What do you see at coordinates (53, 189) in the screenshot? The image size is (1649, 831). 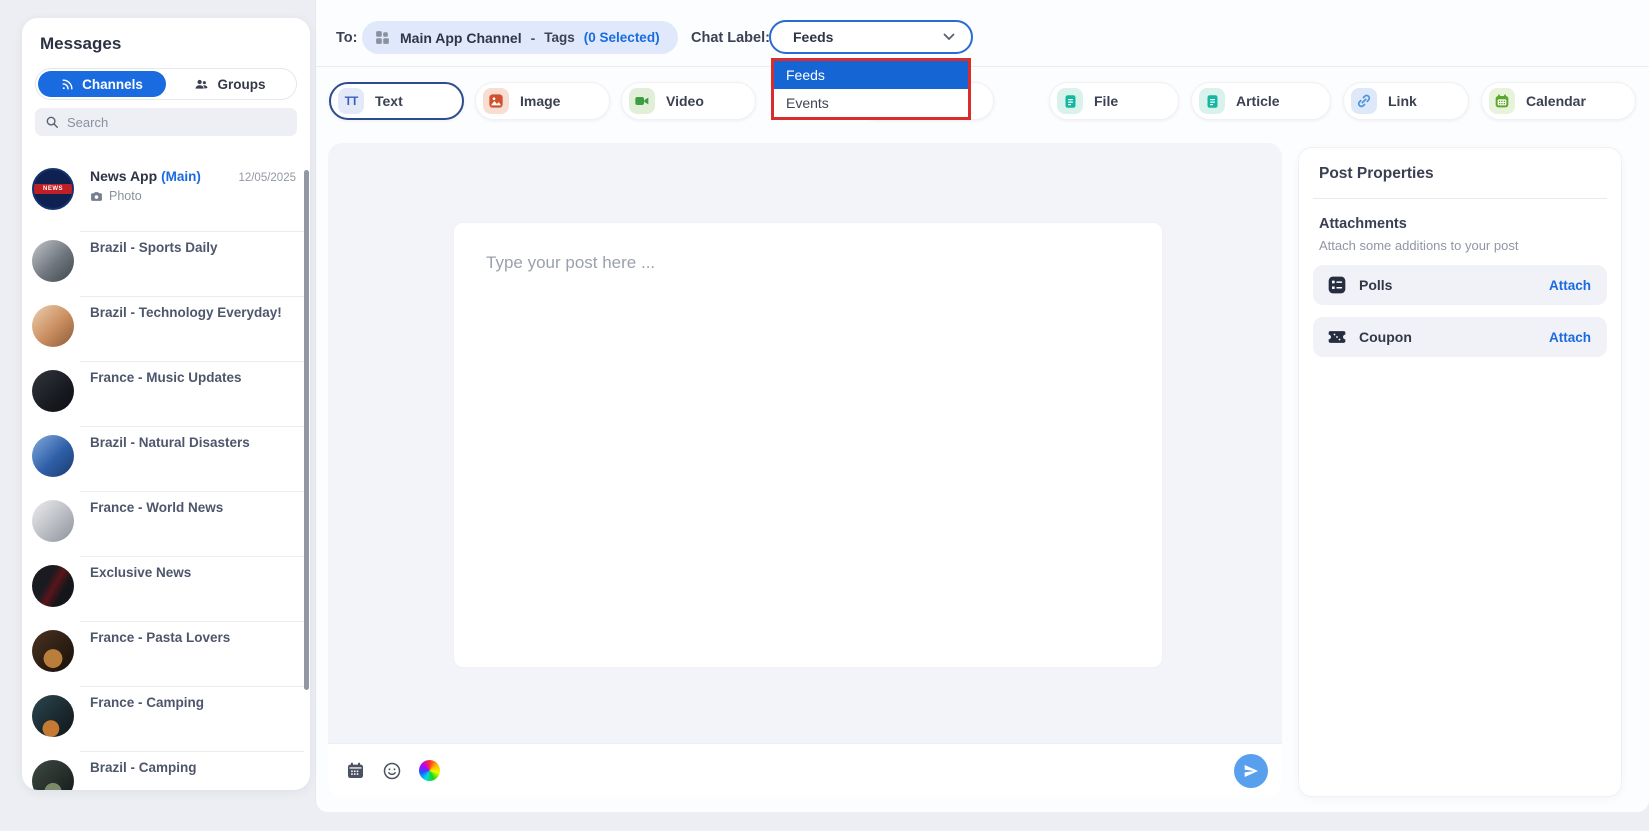 I see `channel-avatar: NEWS` at bounding box center [53, 189].